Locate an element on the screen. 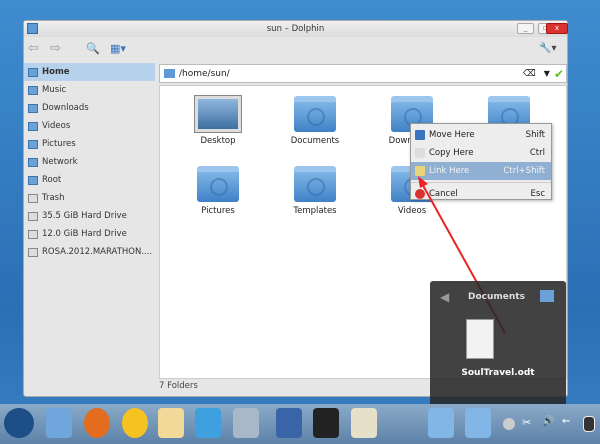 This screenshot has height=444, width=600. update-icon is located at coordinates (509, 424).